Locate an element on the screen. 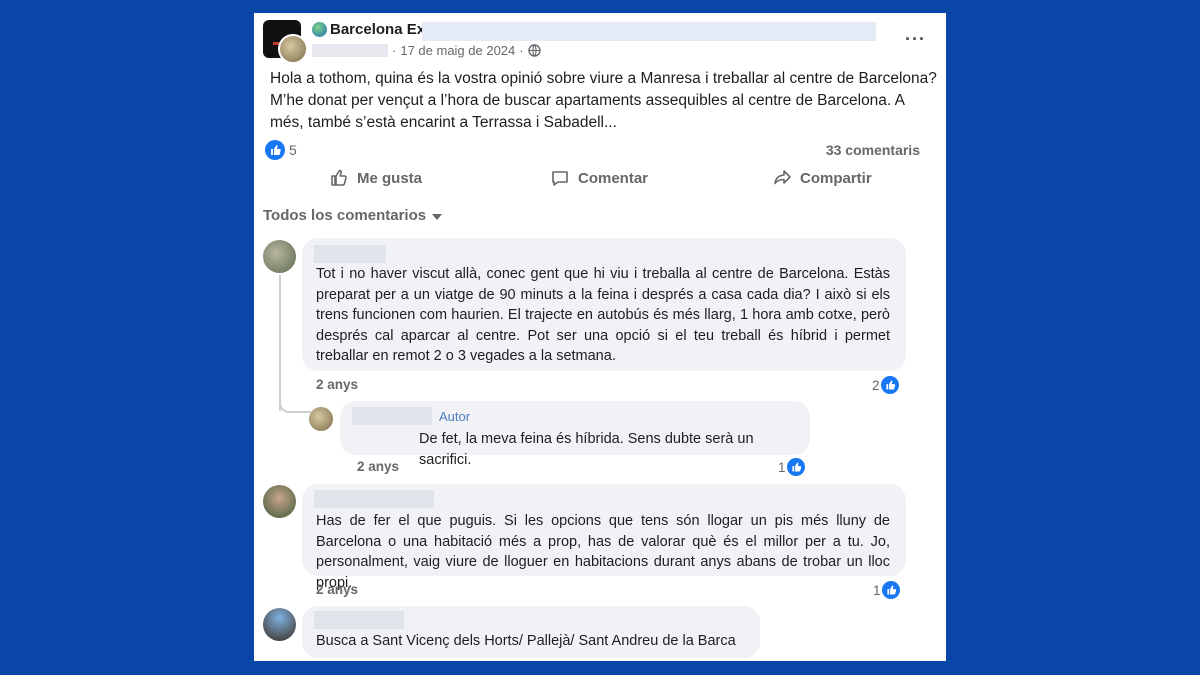  share-button: Compartir is located at coordinates (822, 178).